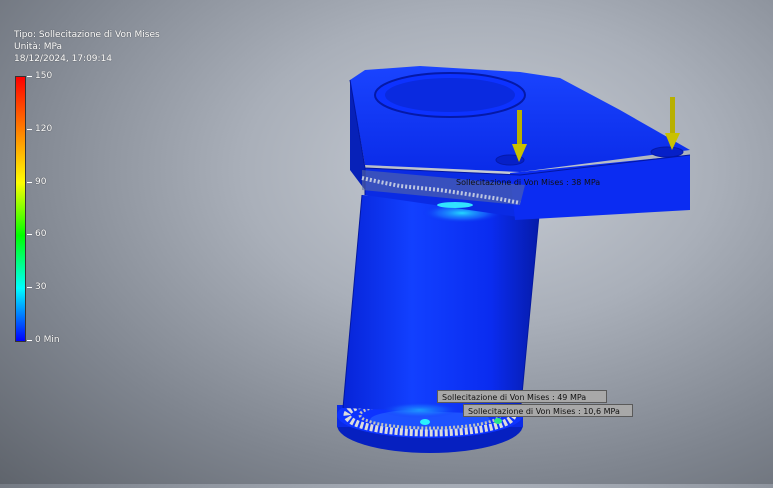 The height and width of the screenshot is (488, 773). Describe the element at coordinates (20, 209) in the screenshot. I see `color-legend-bar` at that location.